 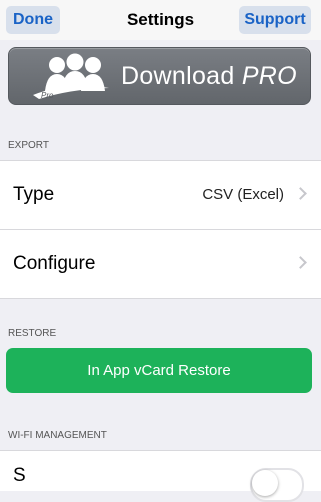 What do you see at coordinates (160, 264) in the screenshot?
I see `configure-row: Configure` at bounding box center [160, 264].